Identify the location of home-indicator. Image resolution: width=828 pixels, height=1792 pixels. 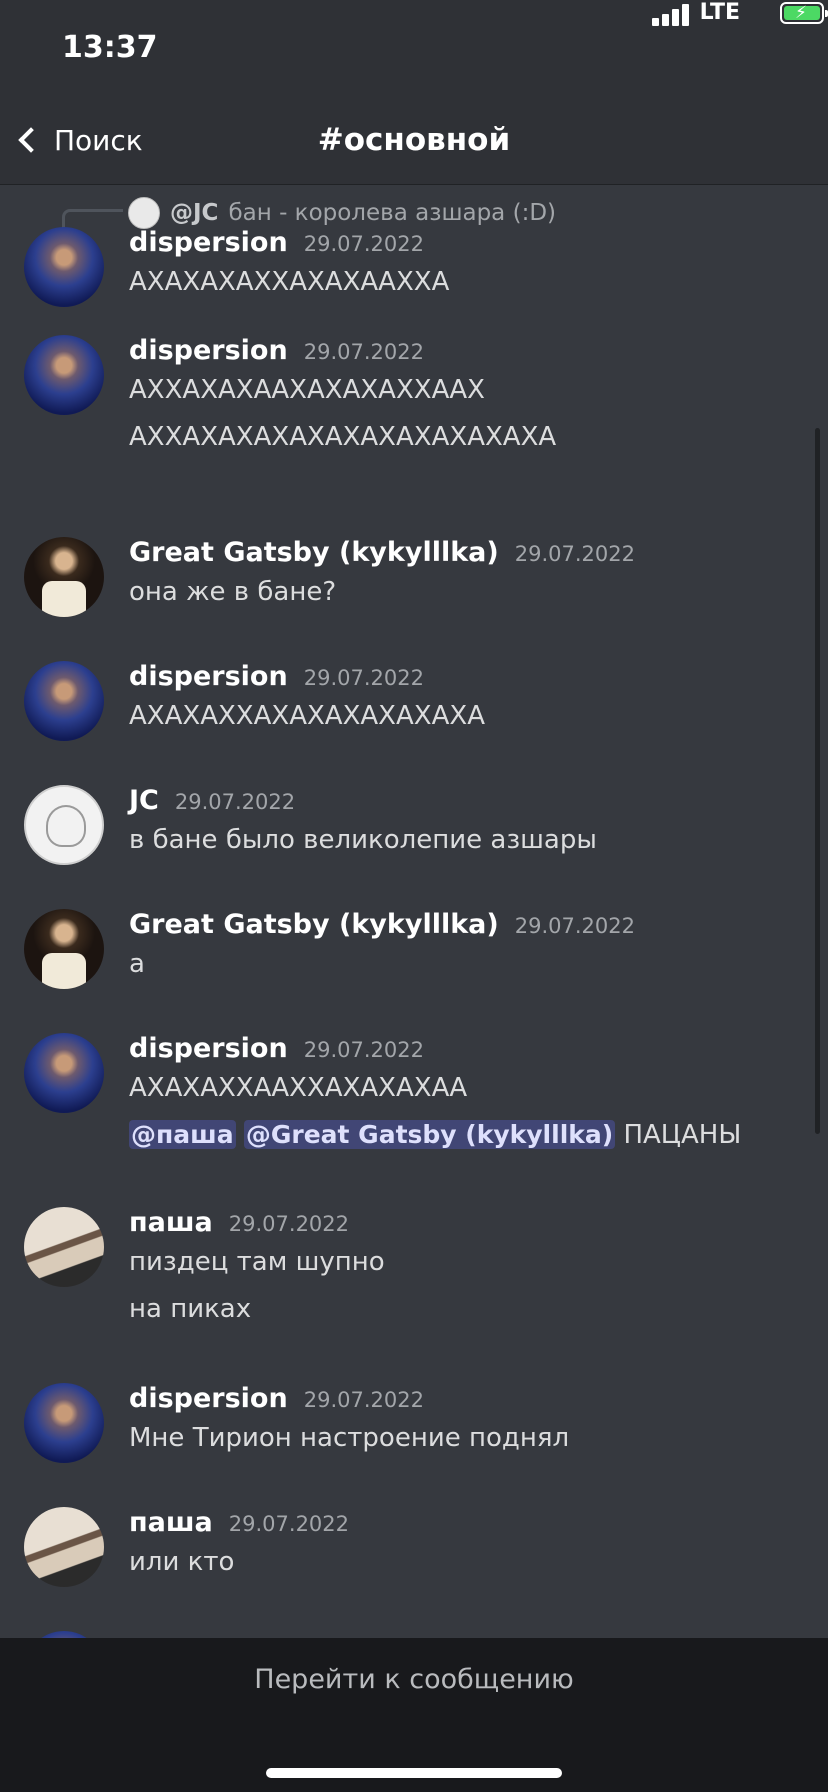
(414, 1773).